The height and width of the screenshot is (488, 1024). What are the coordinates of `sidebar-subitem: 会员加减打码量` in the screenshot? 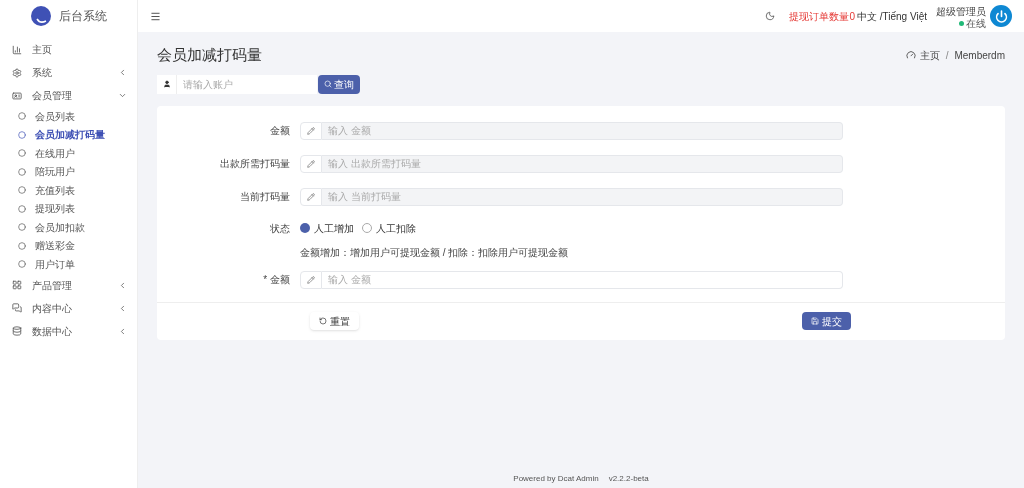 It's located at (68, 134).